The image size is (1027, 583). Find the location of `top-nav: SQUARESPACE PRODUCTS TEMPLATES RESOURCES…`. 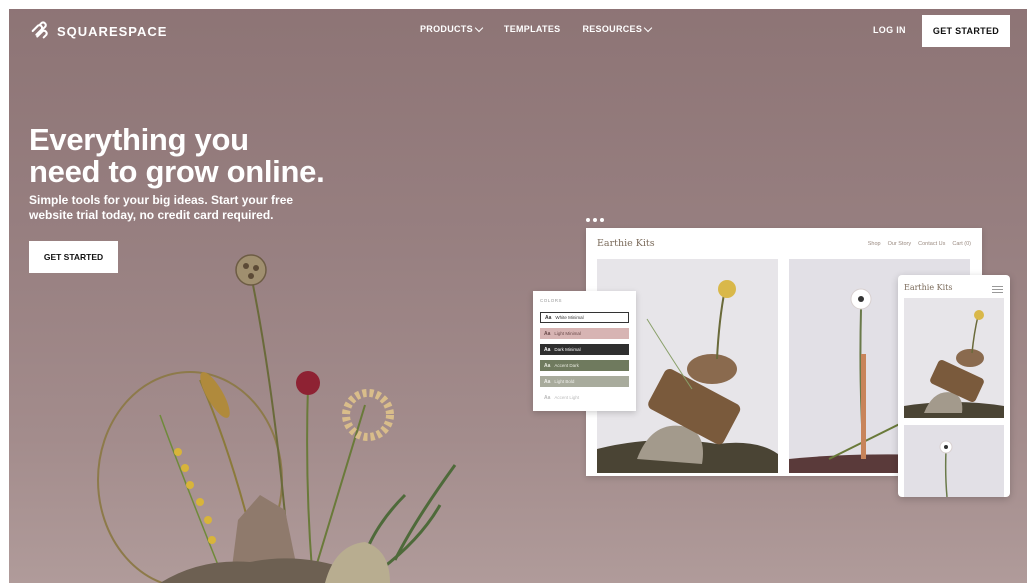

top-nav: SQUARESPACE PRODUCTS TEMPLATES RESOURCES… is located at coordinates (518, 31).